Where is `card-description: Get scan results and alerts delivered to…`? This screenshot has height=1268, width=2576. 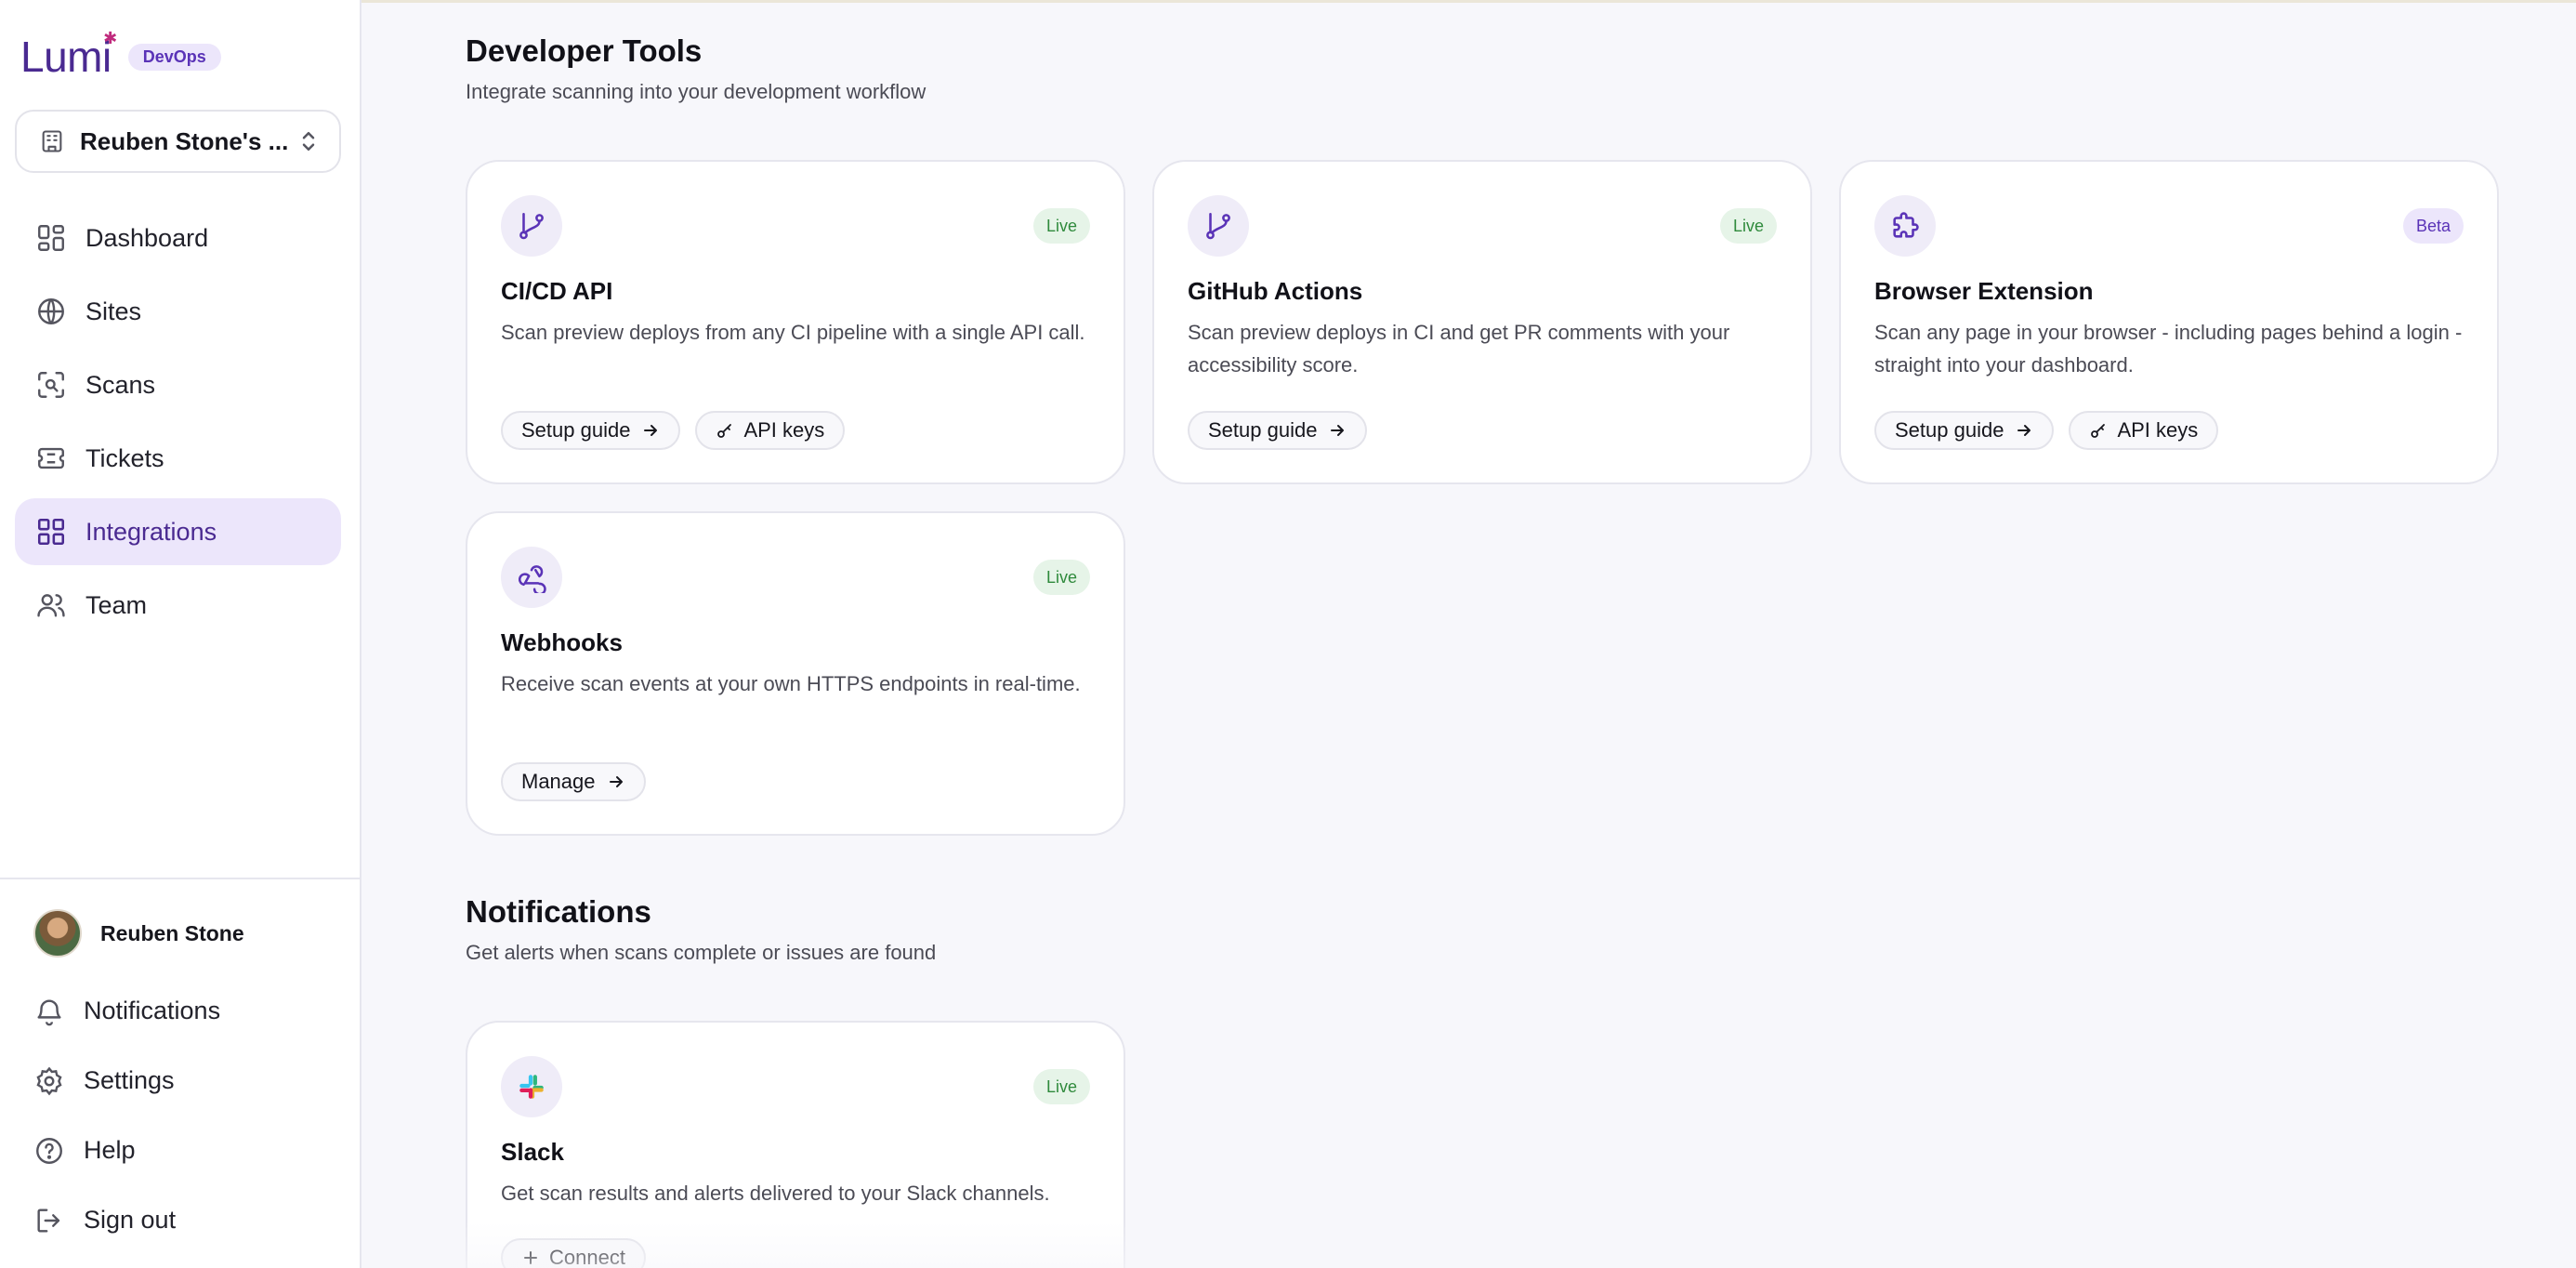
card-description: Get scan results and alerts delivered to… is located at coordinates (775, 1193).